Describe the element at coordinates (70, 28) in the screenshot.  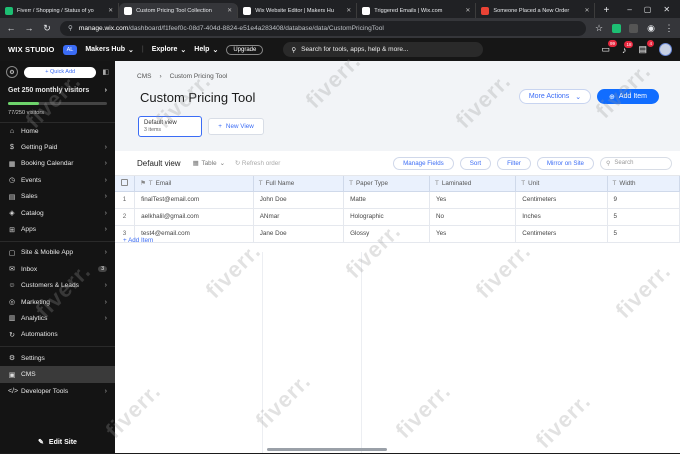
I see `site-info-icon: ⚲` at that location.